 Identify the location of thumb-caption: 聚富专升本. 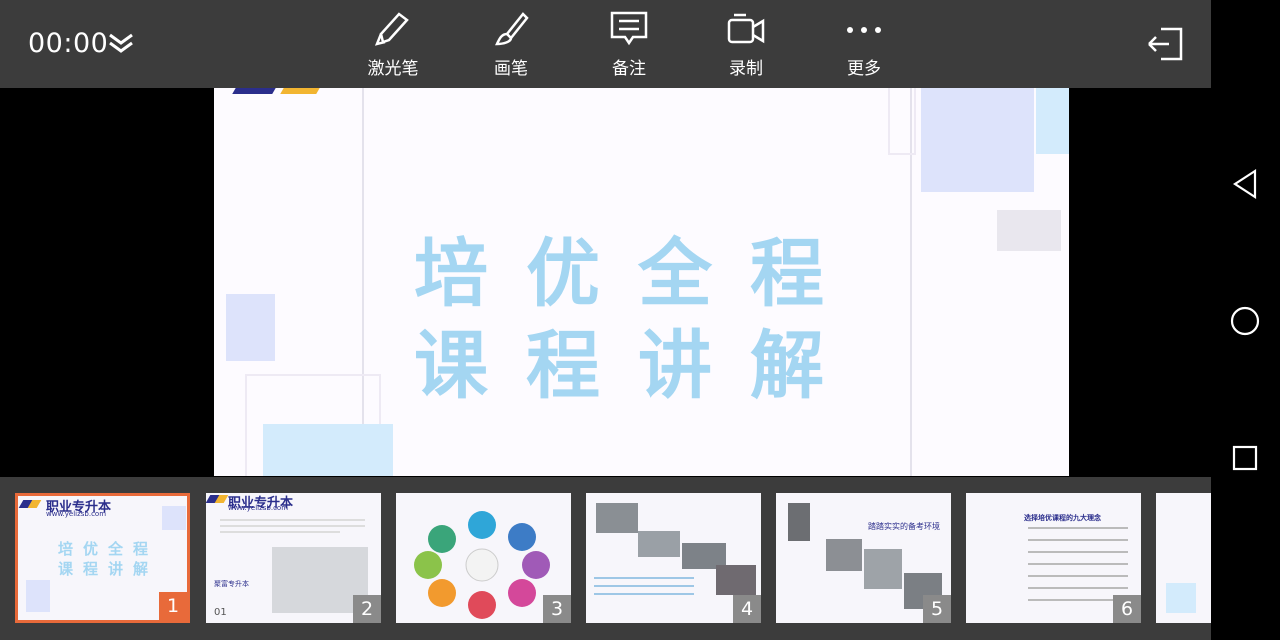
(231, 584).